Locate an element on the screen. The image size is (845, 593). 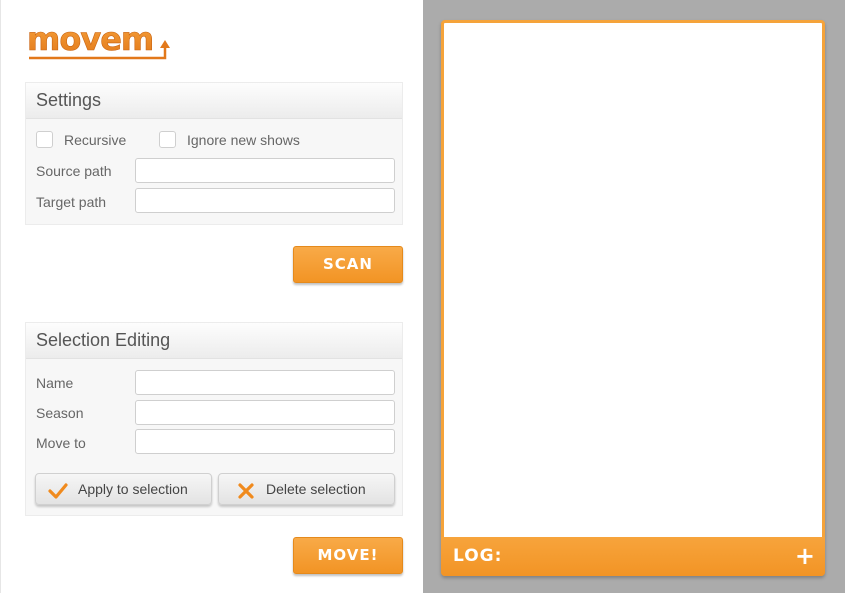
x-icon is located at coordinates (246, 495).